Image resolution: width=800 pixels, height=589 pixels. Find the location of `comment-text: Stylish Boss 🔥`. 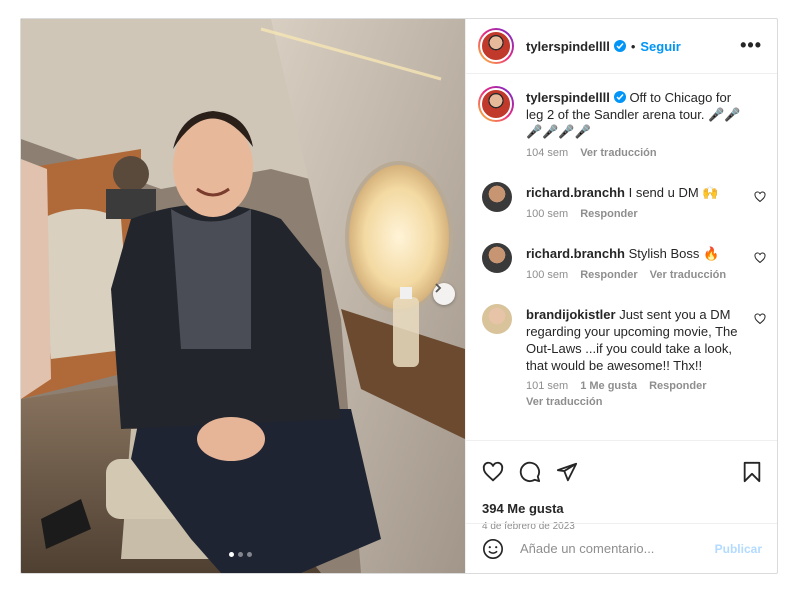

comment-text: Stylish Boss 🔥 is located at coordinates (674, 253).